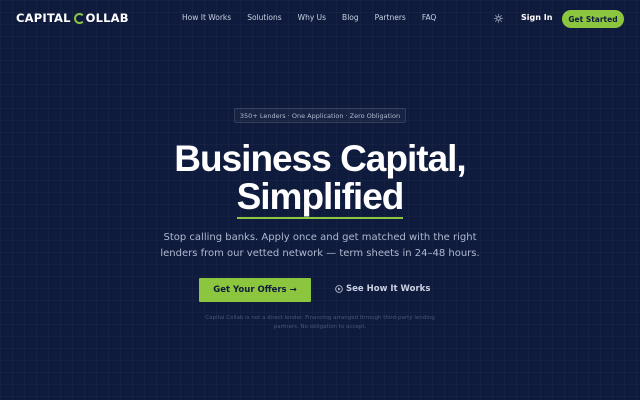 The image size is (640, 400). What do you see at coordinates (536, 17) in the screenshot?
I see `sign-in-link: Sign In` at bounding box center [536, 17].